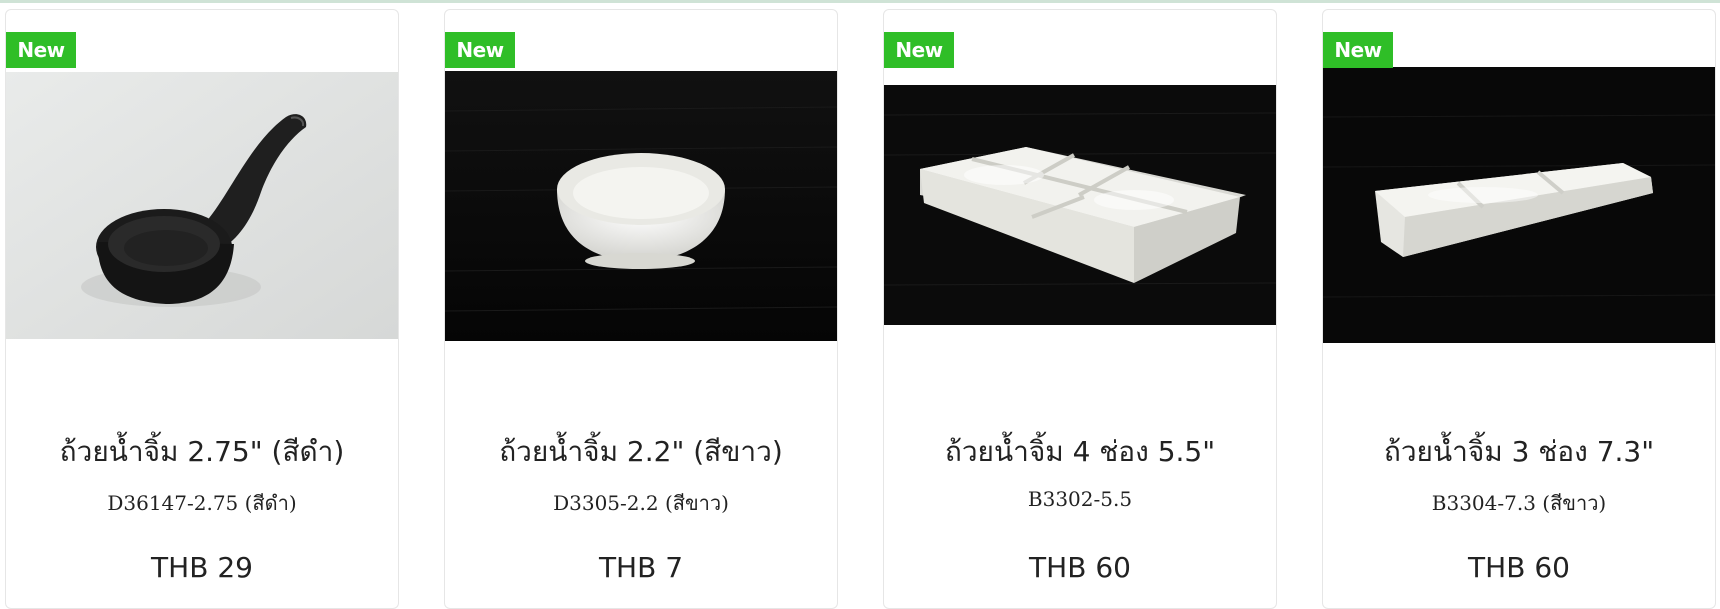 The width and height of the screenshot is (1720, 609). I want to click on product-name: ถ้วยน้ำจิ้ม 4 ช่อง 5.5", so click(1080, 452).